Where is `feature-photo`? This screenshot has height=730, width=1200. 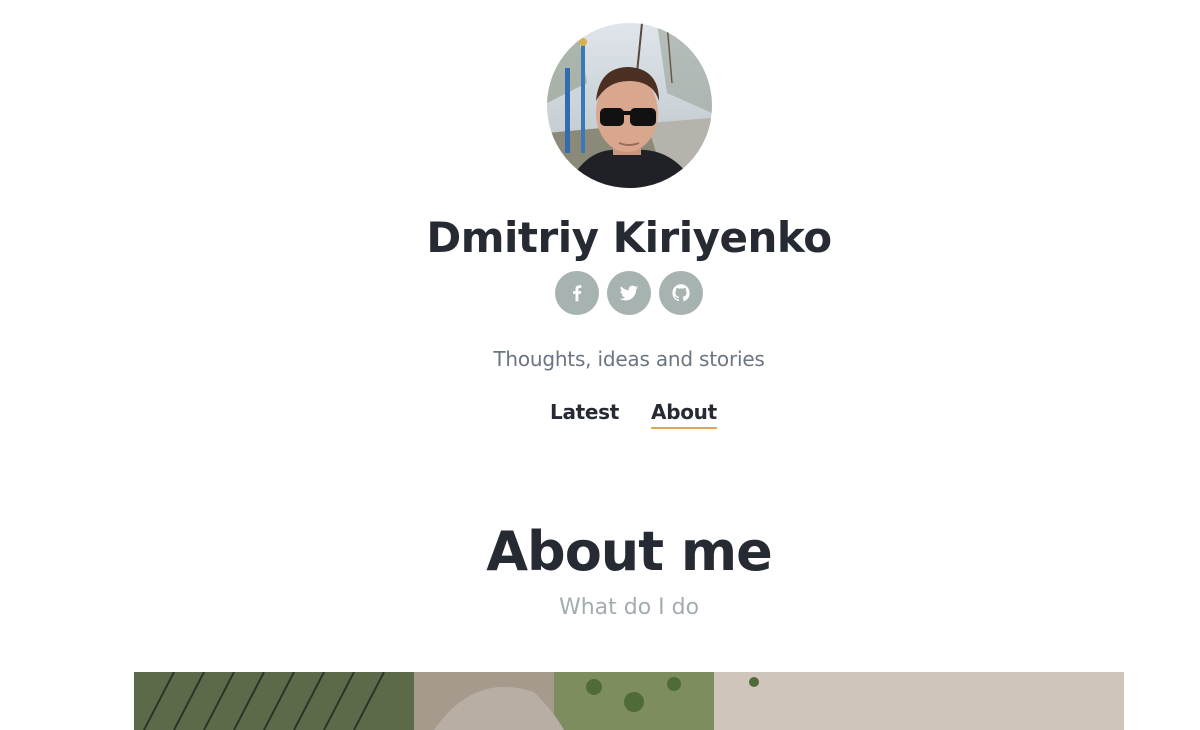 feature-photo is located at coordinates (629, 701).